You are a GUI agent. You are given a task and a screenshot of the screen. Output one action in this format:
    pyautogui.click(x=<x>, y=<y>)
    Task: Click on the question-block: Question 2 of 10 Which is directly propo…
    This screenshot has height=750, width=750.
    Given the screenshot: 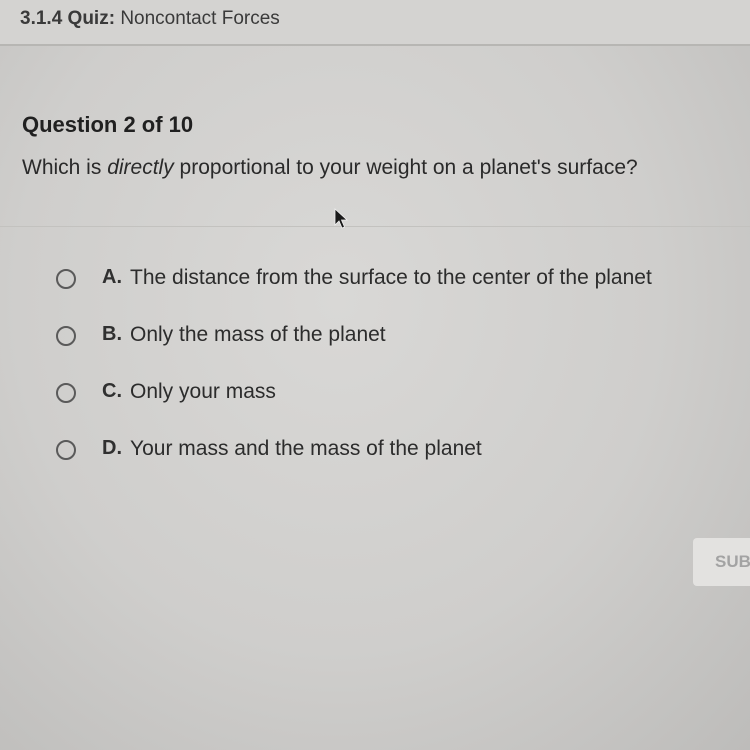 What is the action you would take?
    pyautogui.click(x=382, y=146)
    